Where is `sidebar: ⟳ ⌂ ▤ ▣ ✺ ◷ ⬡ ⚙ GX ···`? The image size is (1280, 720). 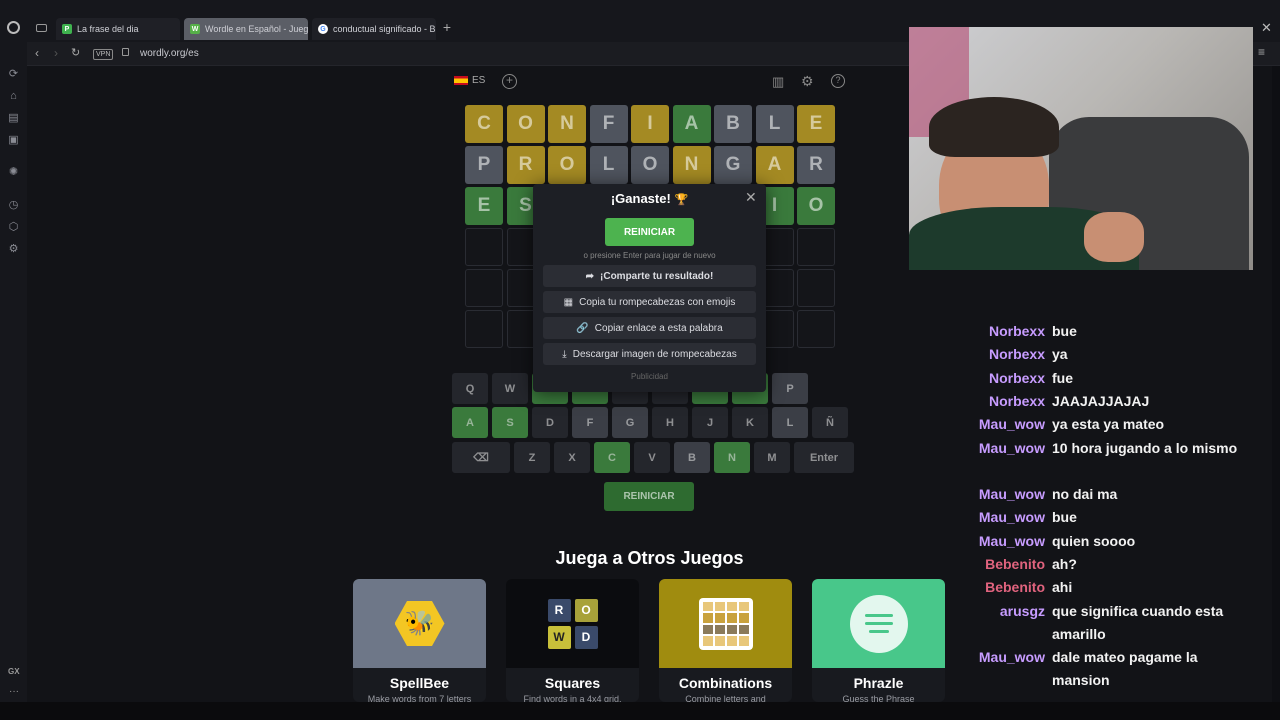
sidebar: ⟳ ⌂ ▤ ▣ ✺ ◷ ⬡ ⚙ GX ··· is located at coordinates (13, 372).